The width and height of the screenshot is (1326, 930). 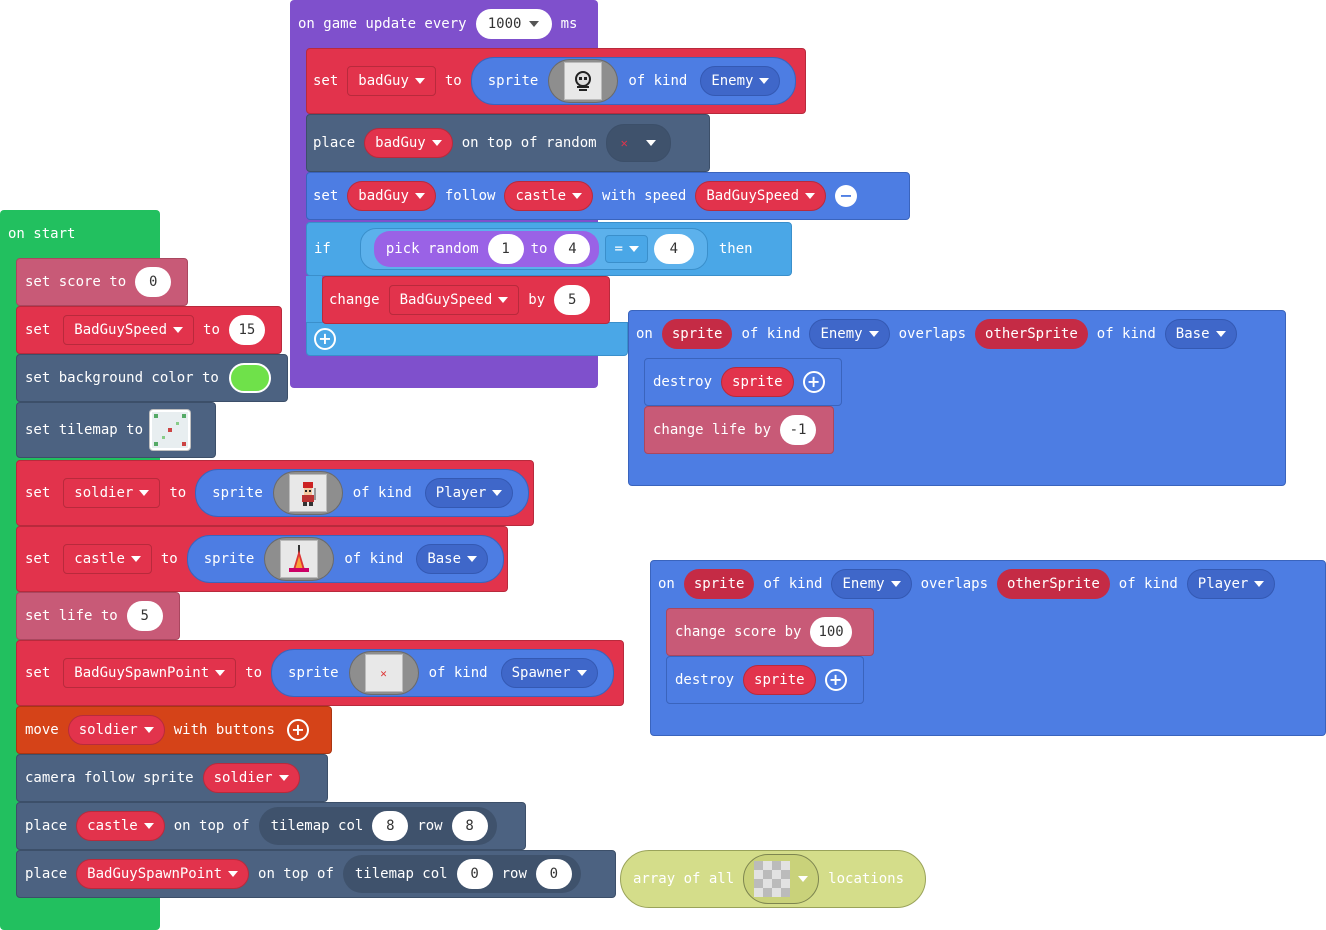 I want to click on set-tilemap-block: set tilemap to, so click(x=116, y=430).